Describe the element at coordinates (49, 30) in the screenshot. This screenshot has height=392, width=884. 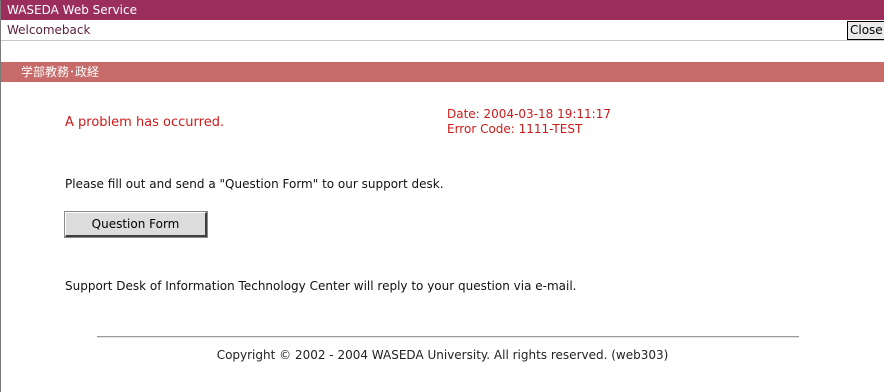
I see `welcome-text: Welcomeback` at that location.